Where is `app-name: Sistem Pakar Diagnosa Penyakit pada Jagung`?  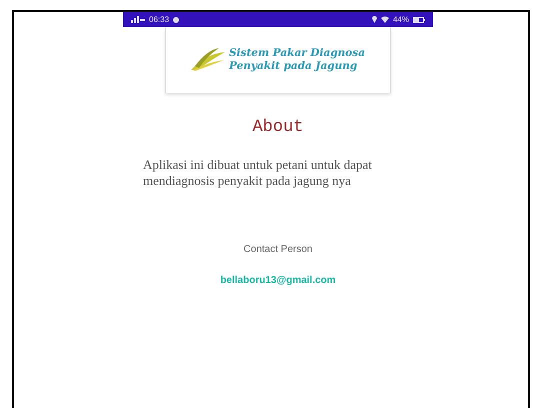 app-name: Sistem Pakar Diagnosa Penyakit pada Jagung is located at coordinates (297, 60).